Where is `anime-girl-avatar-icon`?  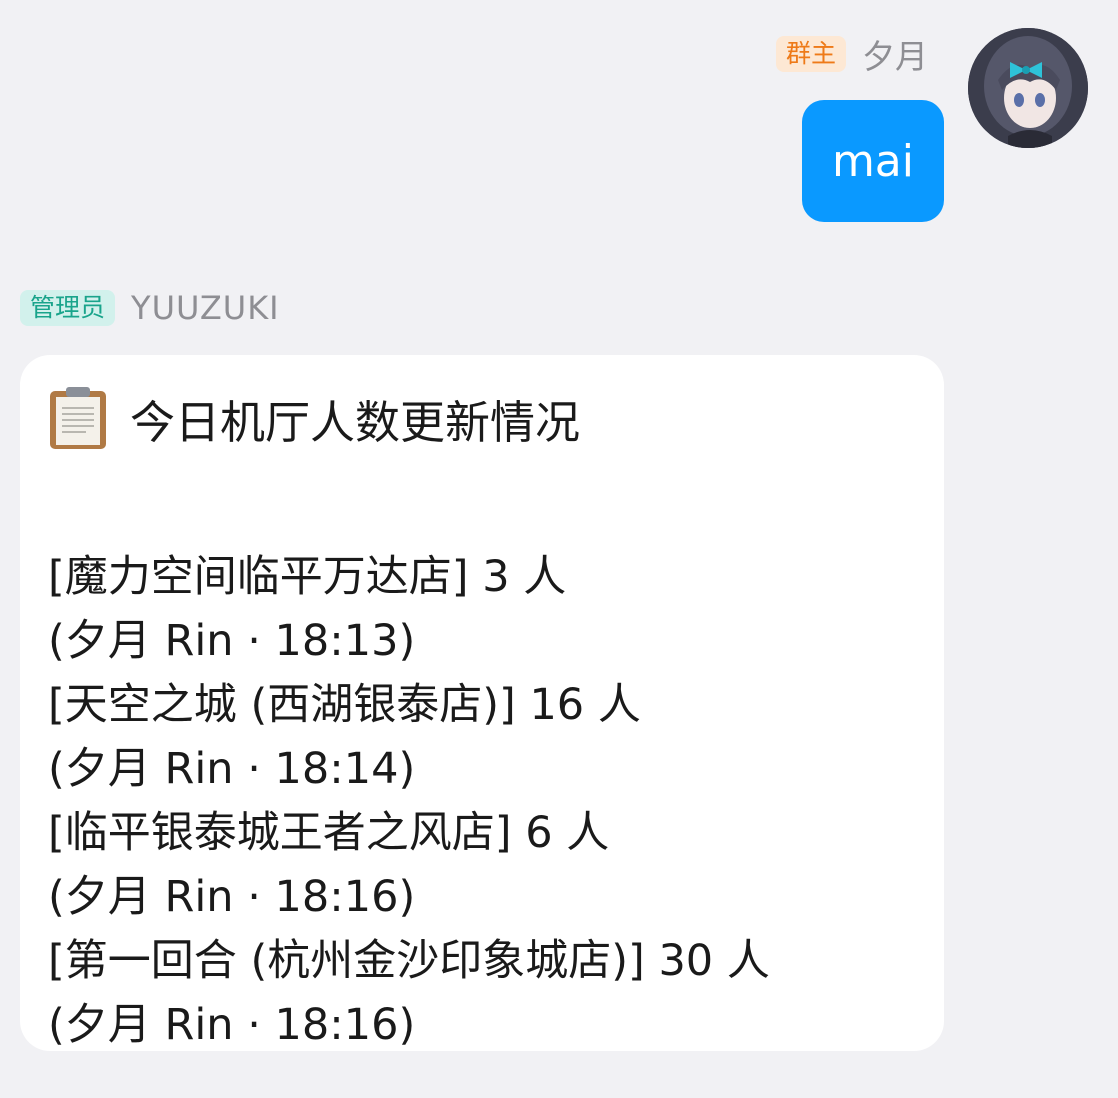 anime-girl-avatar-icon is located at coordinates (1028, 88).